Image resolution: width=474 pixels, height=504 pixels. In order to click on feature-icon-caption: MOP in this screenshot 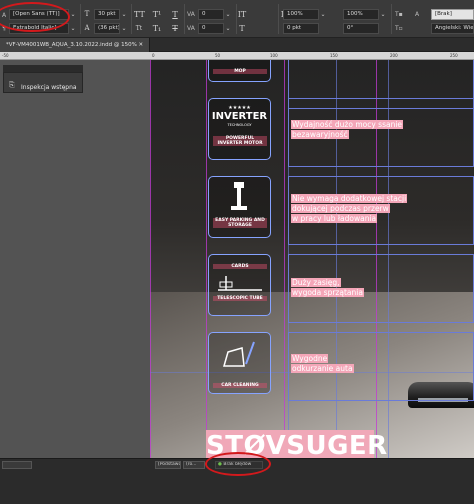, I will do `click(240, 71)`.